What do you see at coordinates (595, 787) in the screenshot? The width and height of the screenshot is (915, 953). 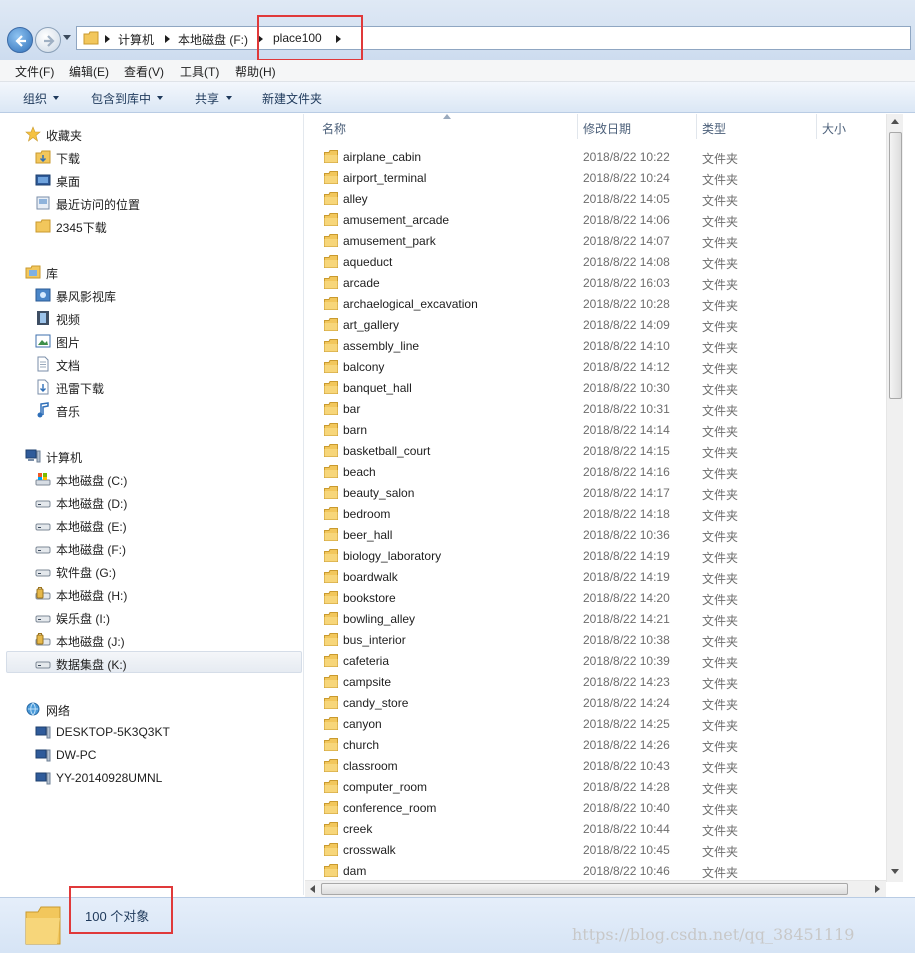 I see `file-row: computer_room 2018/8/22 14:28 文件夹` at bounding box center [595, 787].